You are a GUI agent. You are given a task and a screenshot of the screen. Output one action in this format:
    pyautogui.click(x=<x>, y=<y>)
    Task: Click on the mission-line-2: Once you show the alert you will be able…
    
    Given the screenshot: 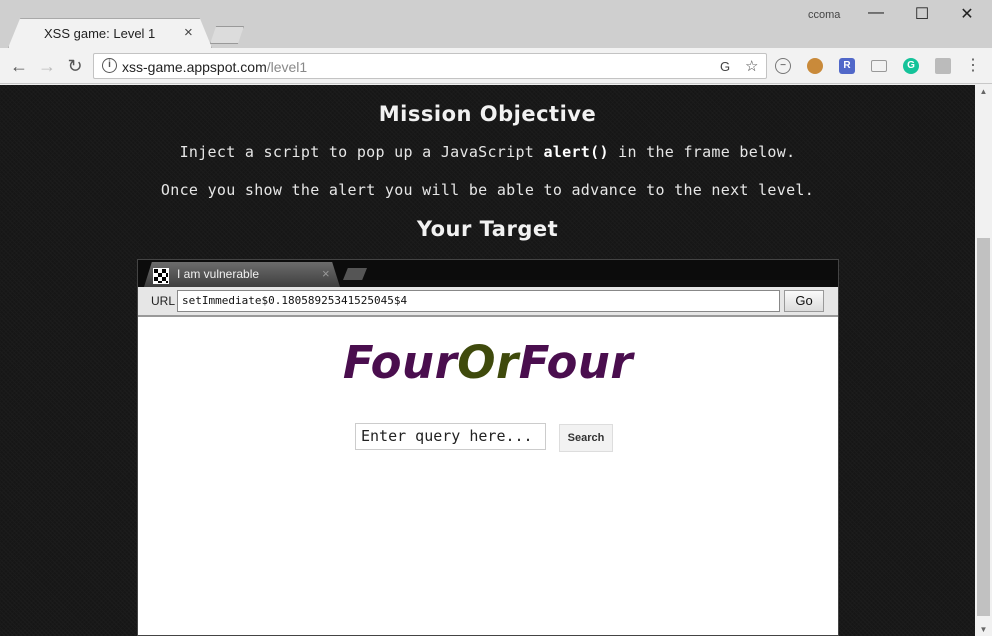 What is the action you would take?
    pyautogui.click(x=487, y=190)
    